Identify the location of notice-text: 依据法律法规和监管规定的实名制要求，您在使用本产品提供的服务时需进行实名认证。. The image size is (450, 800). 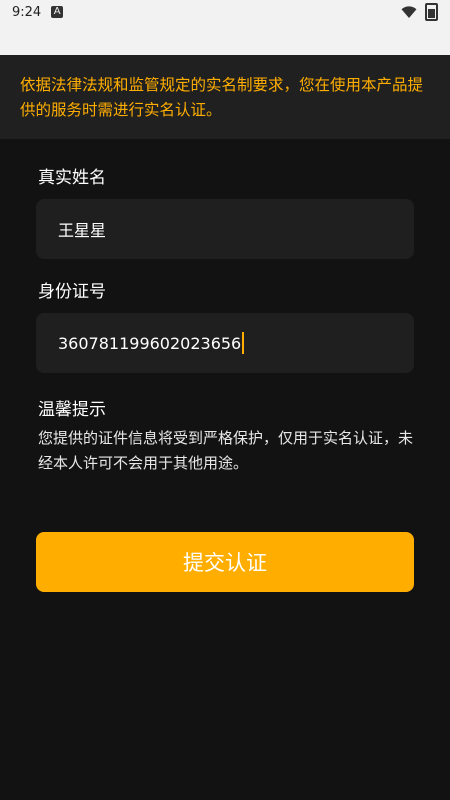
(222, 97).